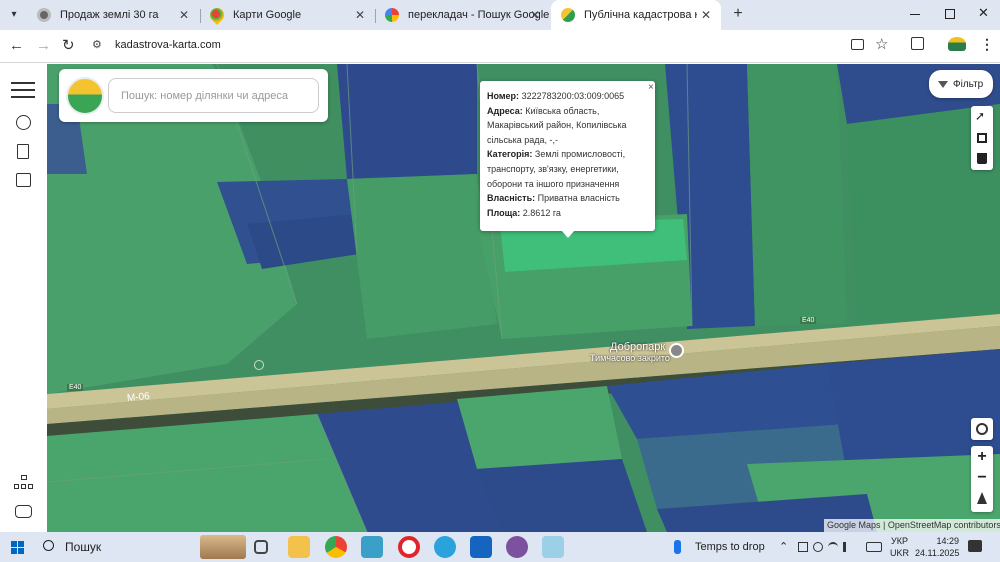 The image size is (1000, 562). I want to click on telegram-icon, so click(445, 547).